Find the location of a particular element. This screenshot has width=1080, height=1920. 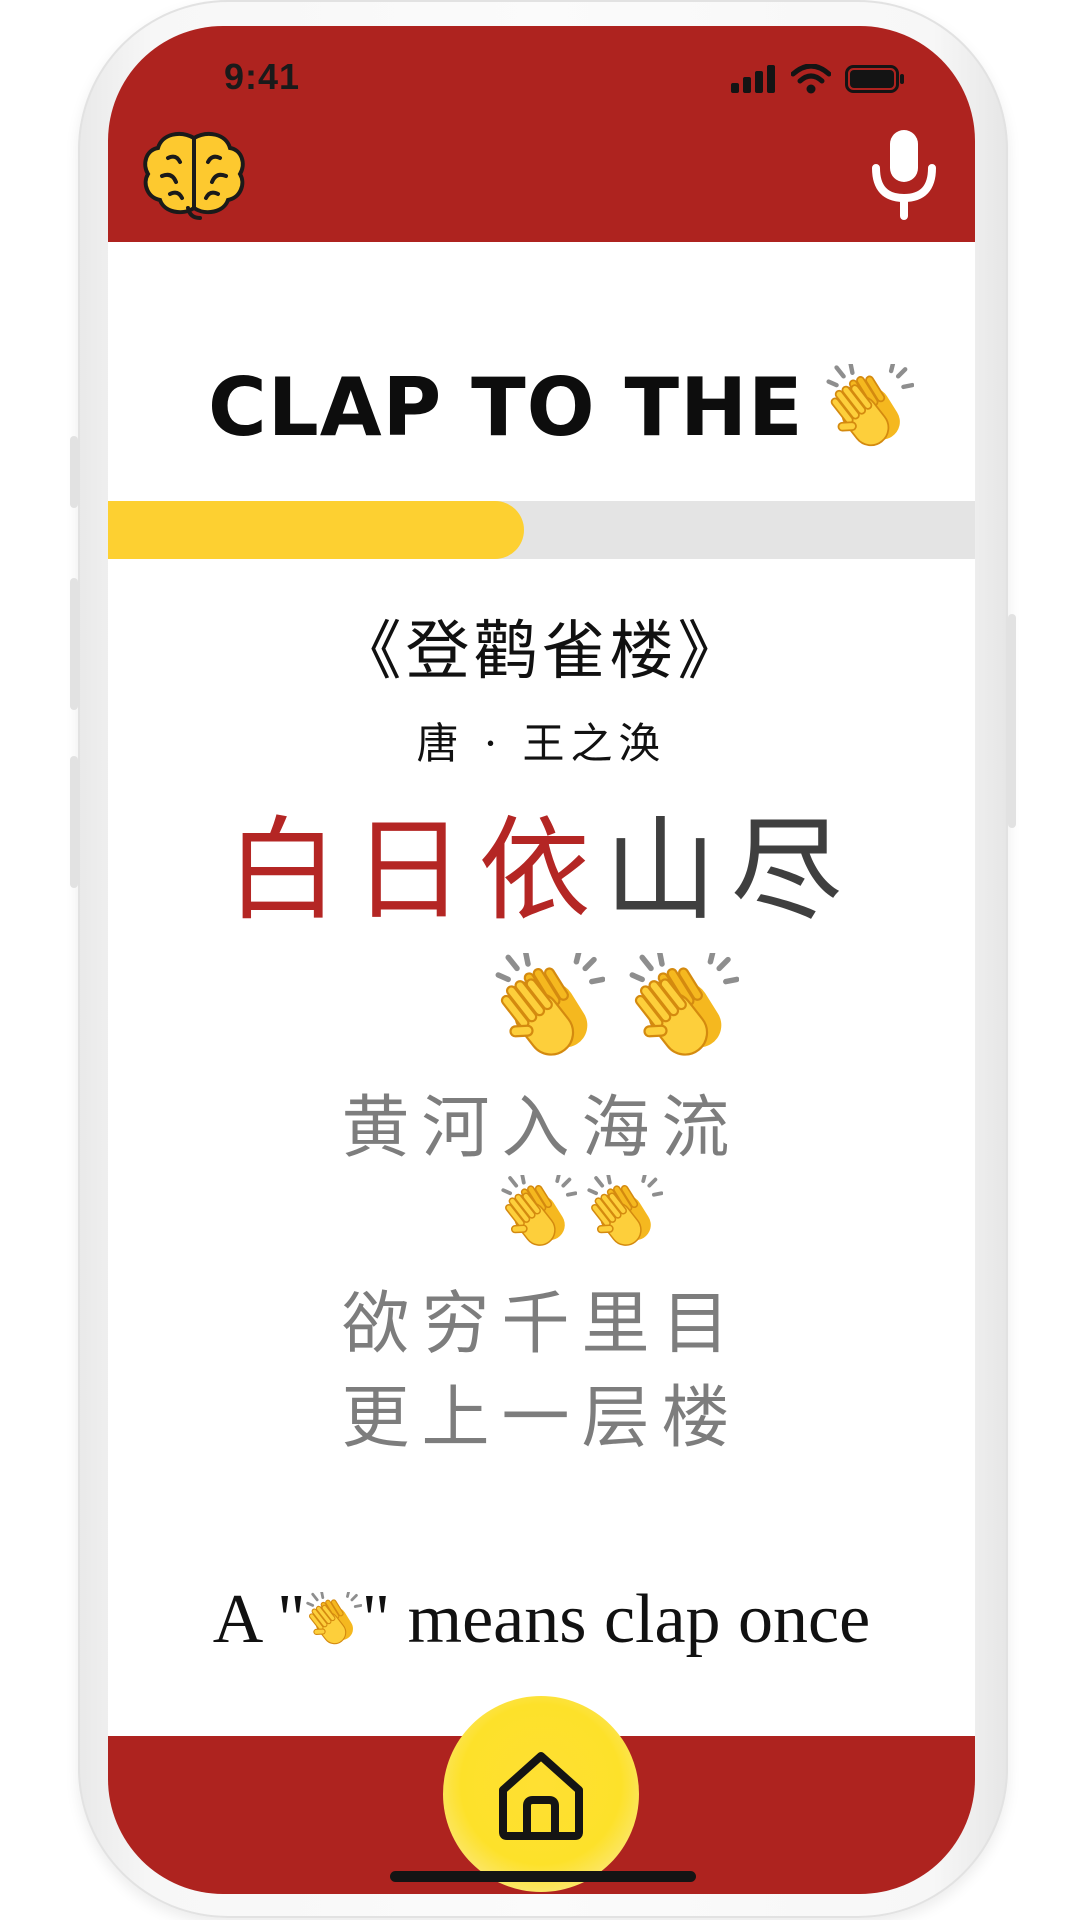

brain-icon is located at coordinates (194, 174).